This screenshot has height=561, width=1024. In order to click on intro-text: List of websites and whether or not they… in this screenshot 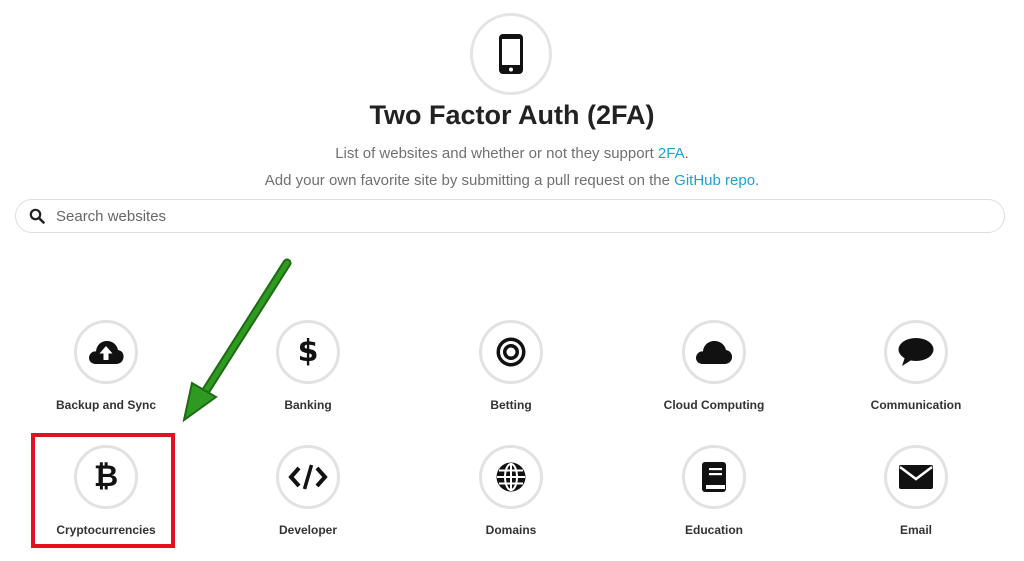, I will do `click(496, 153)`.